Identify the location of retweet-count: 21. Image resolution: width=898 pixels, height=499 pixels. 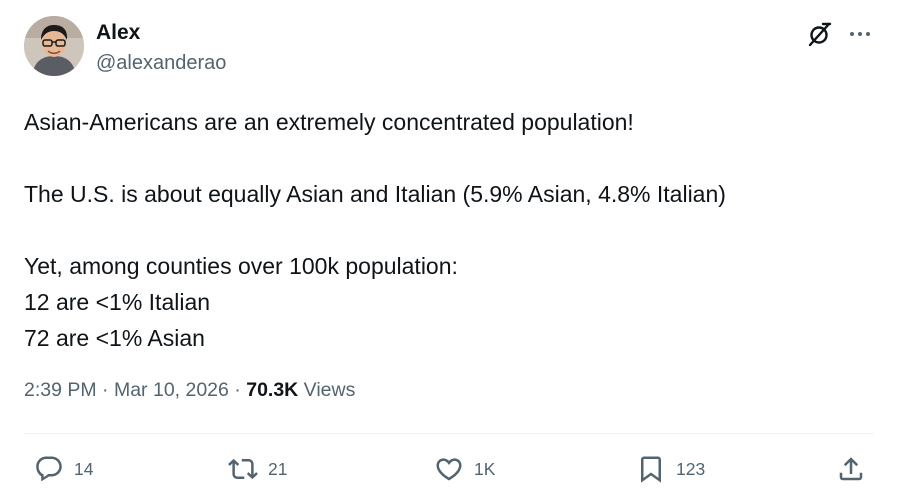
(278, 468).